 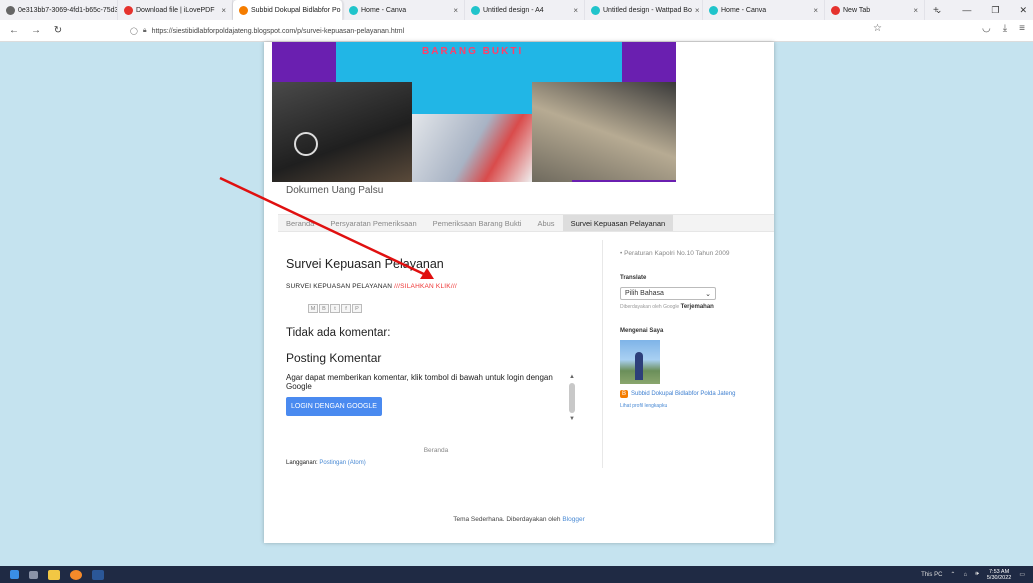 I want to click on share-button: P, so click(x=357, y=308).